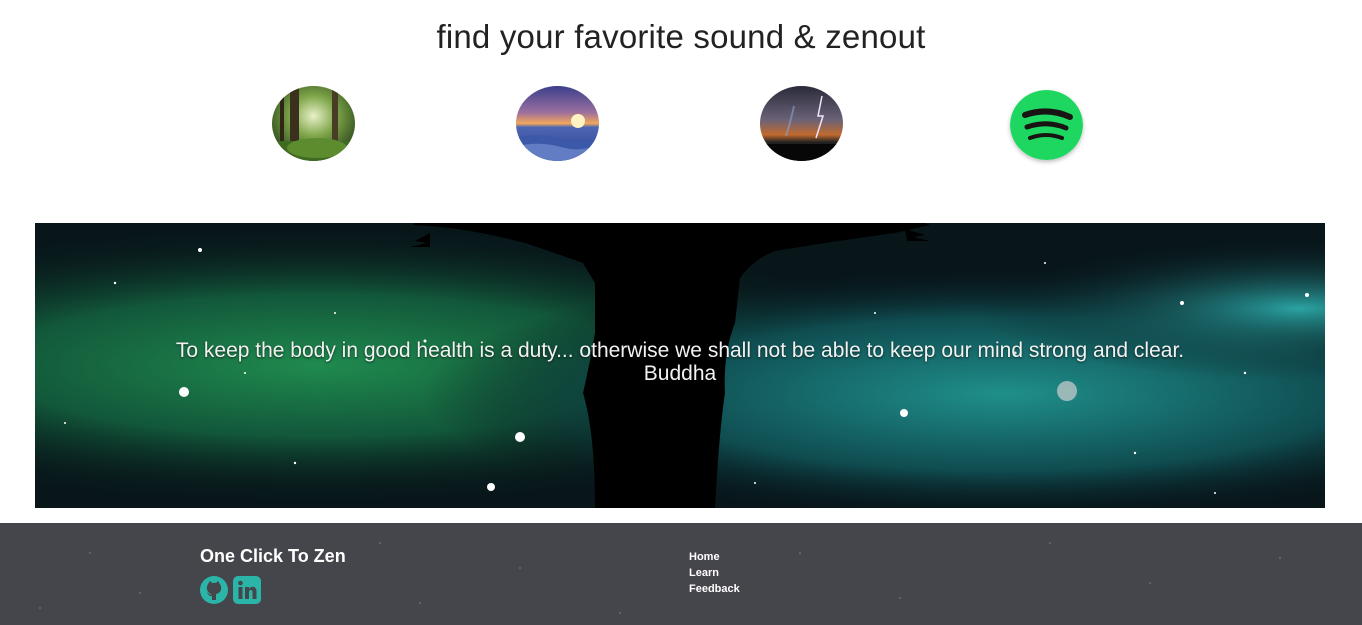 The width and height of the screenshot is (1362, 625). I want to click on ocean-sunset-icon, so click(557, 123).